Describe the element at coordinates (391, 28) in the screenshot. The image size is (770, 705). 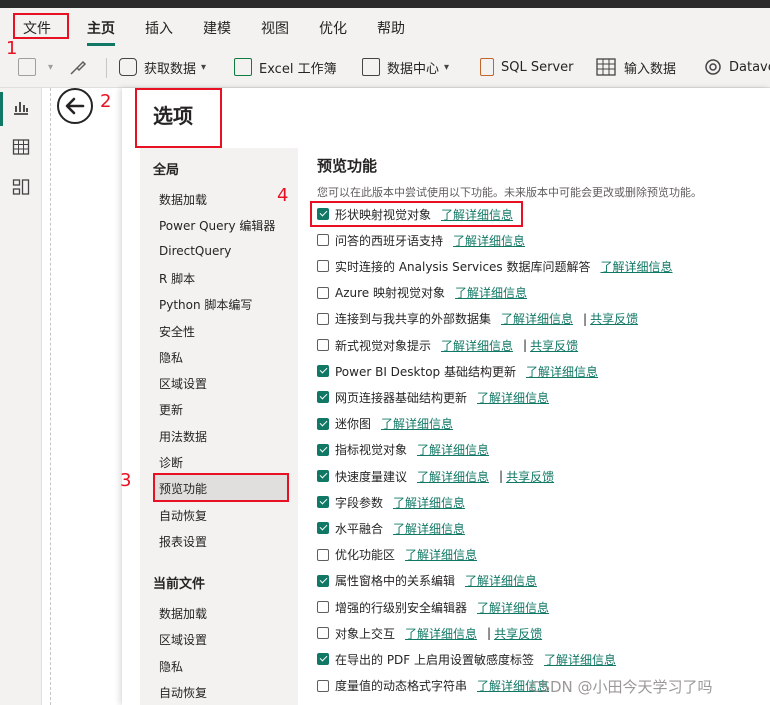
I see `menu-help: 帮助` at that location.